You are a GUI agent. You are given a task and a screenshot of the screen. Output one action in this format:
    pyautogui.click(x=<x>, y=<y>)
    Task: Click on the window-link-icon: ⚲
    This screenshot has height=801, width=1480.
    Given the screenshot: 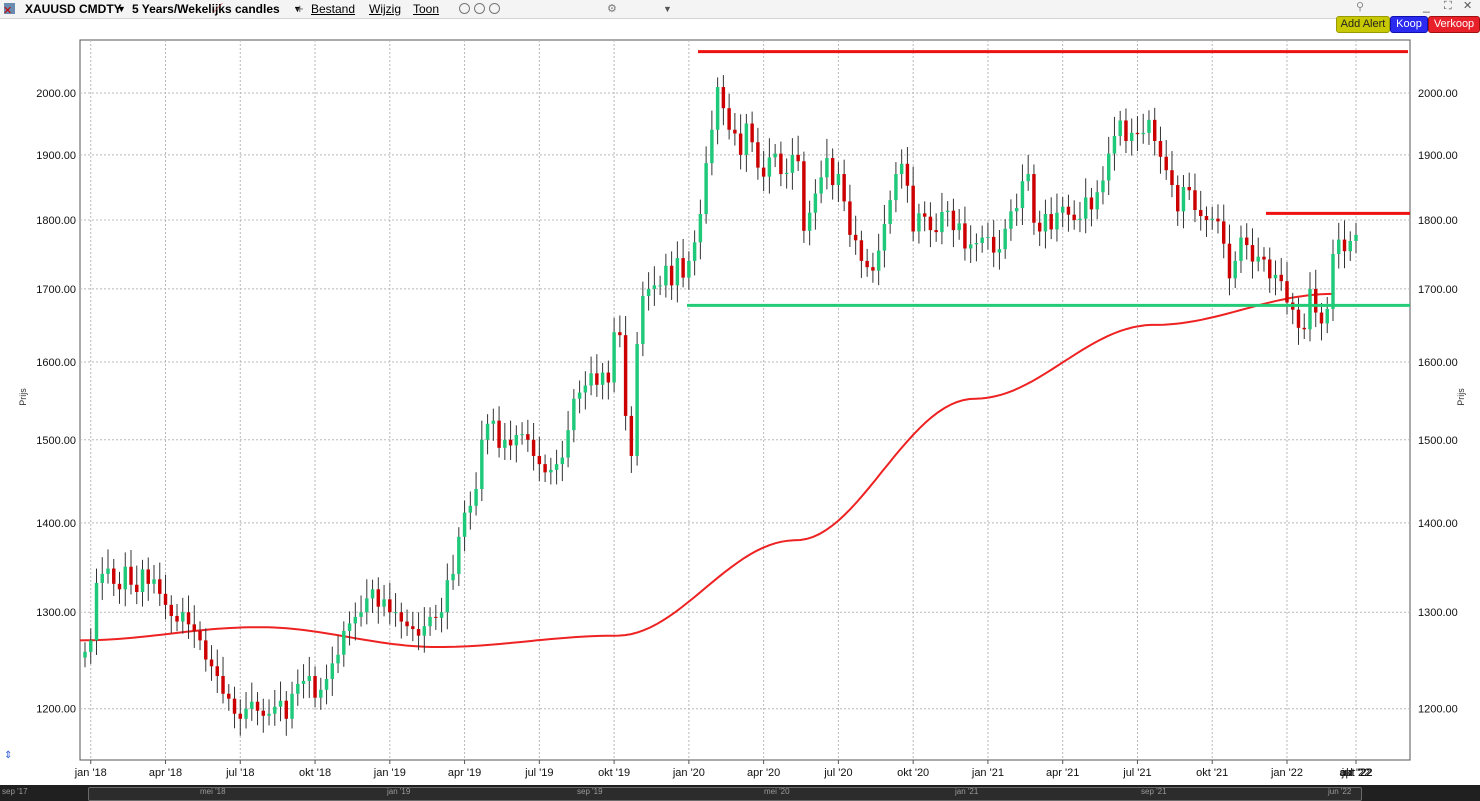 What is the action you would take?
    pyautogui.click(x=1360, y=8)
    